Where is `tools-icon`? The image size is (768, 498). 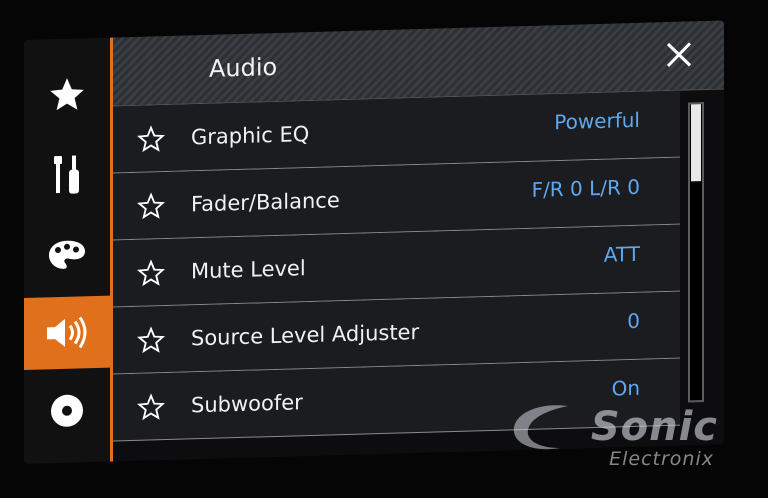 tools-icon is located at coordinates (66, 174).